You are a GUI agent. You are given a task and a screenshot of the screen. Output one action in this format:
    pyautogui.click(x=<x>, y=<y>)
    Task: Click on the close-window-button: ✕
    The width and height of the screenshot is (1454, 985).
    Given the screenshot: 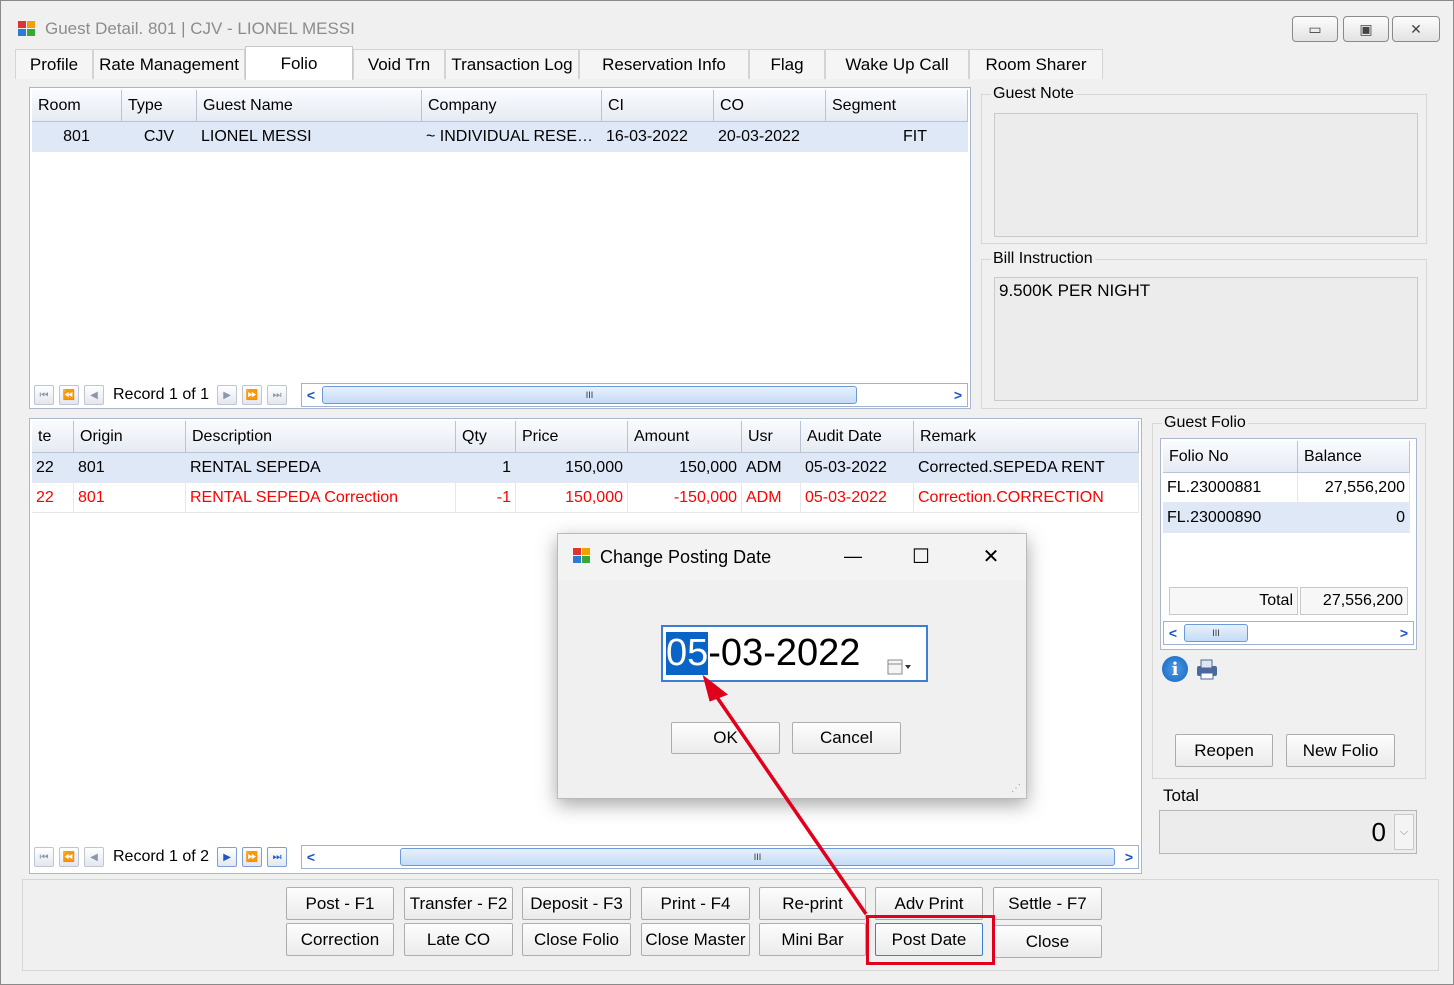 What is the action you would take?
    pyautogui.click(x=1416, y=29)
    